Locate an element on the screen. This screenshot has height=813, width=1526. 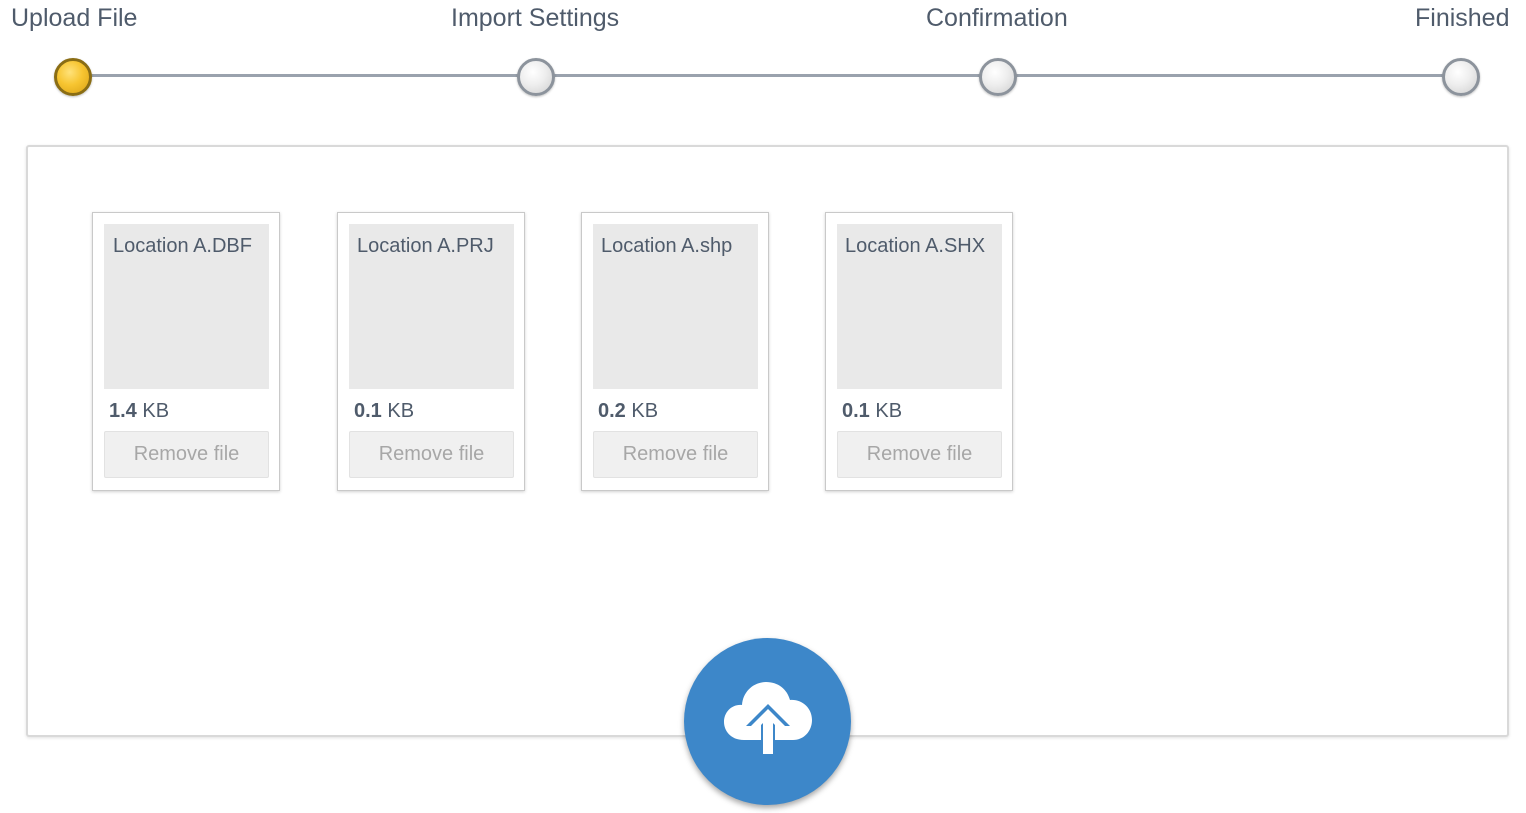
file-size-value: 0.2 is located at coordinates (612, 411).